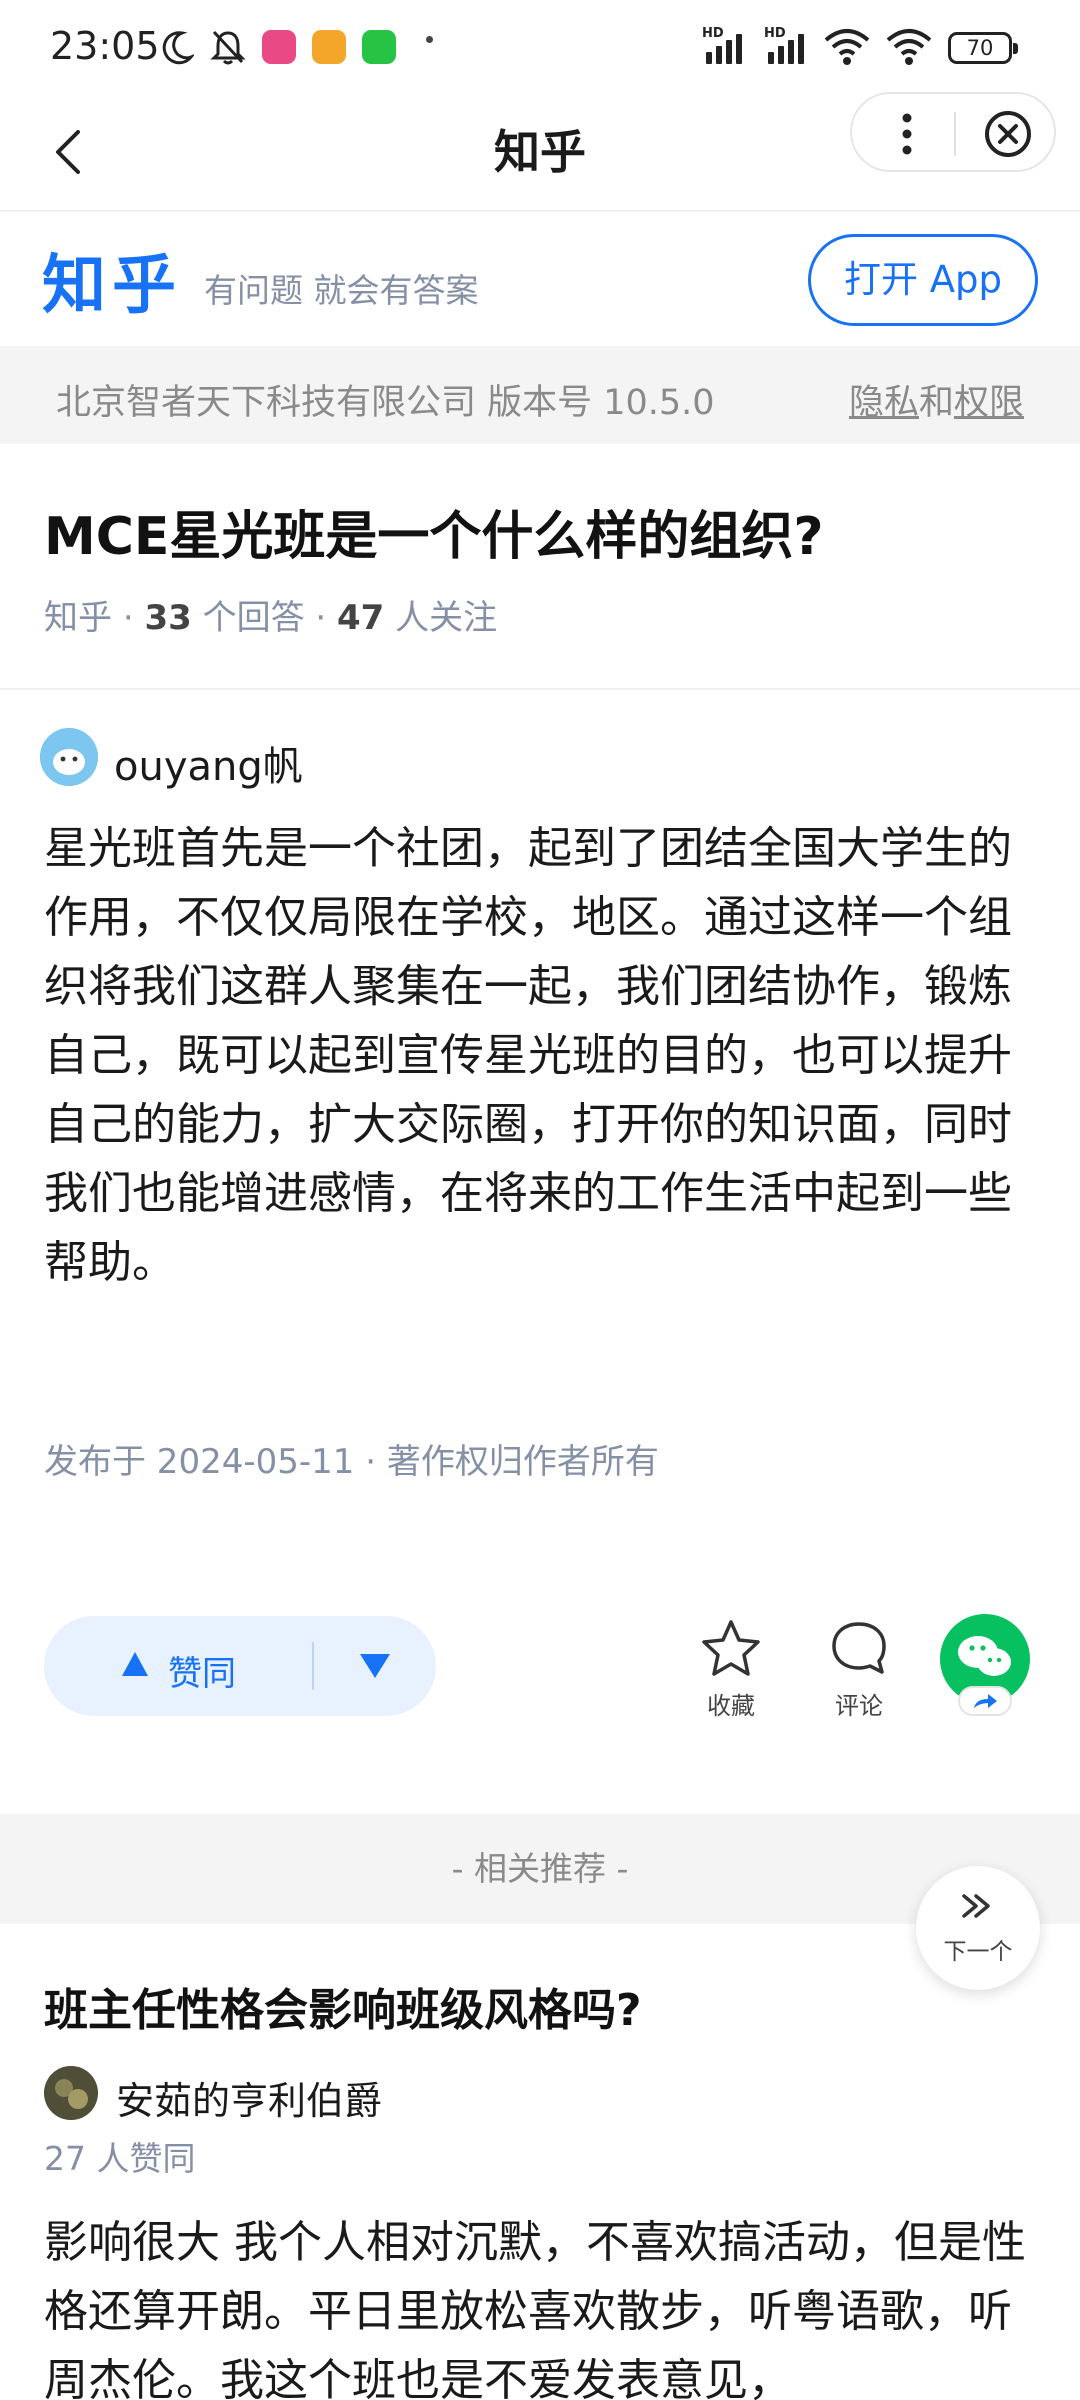  Describe the element at coordinates (168, 618) in the screenshot. I see `answer-count: 33` at that location.